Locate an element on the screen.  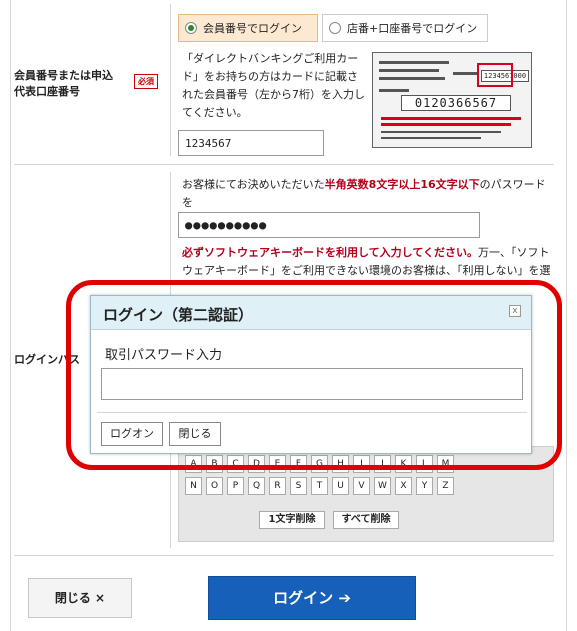
key-x: X is located at coordinates (403, 486).